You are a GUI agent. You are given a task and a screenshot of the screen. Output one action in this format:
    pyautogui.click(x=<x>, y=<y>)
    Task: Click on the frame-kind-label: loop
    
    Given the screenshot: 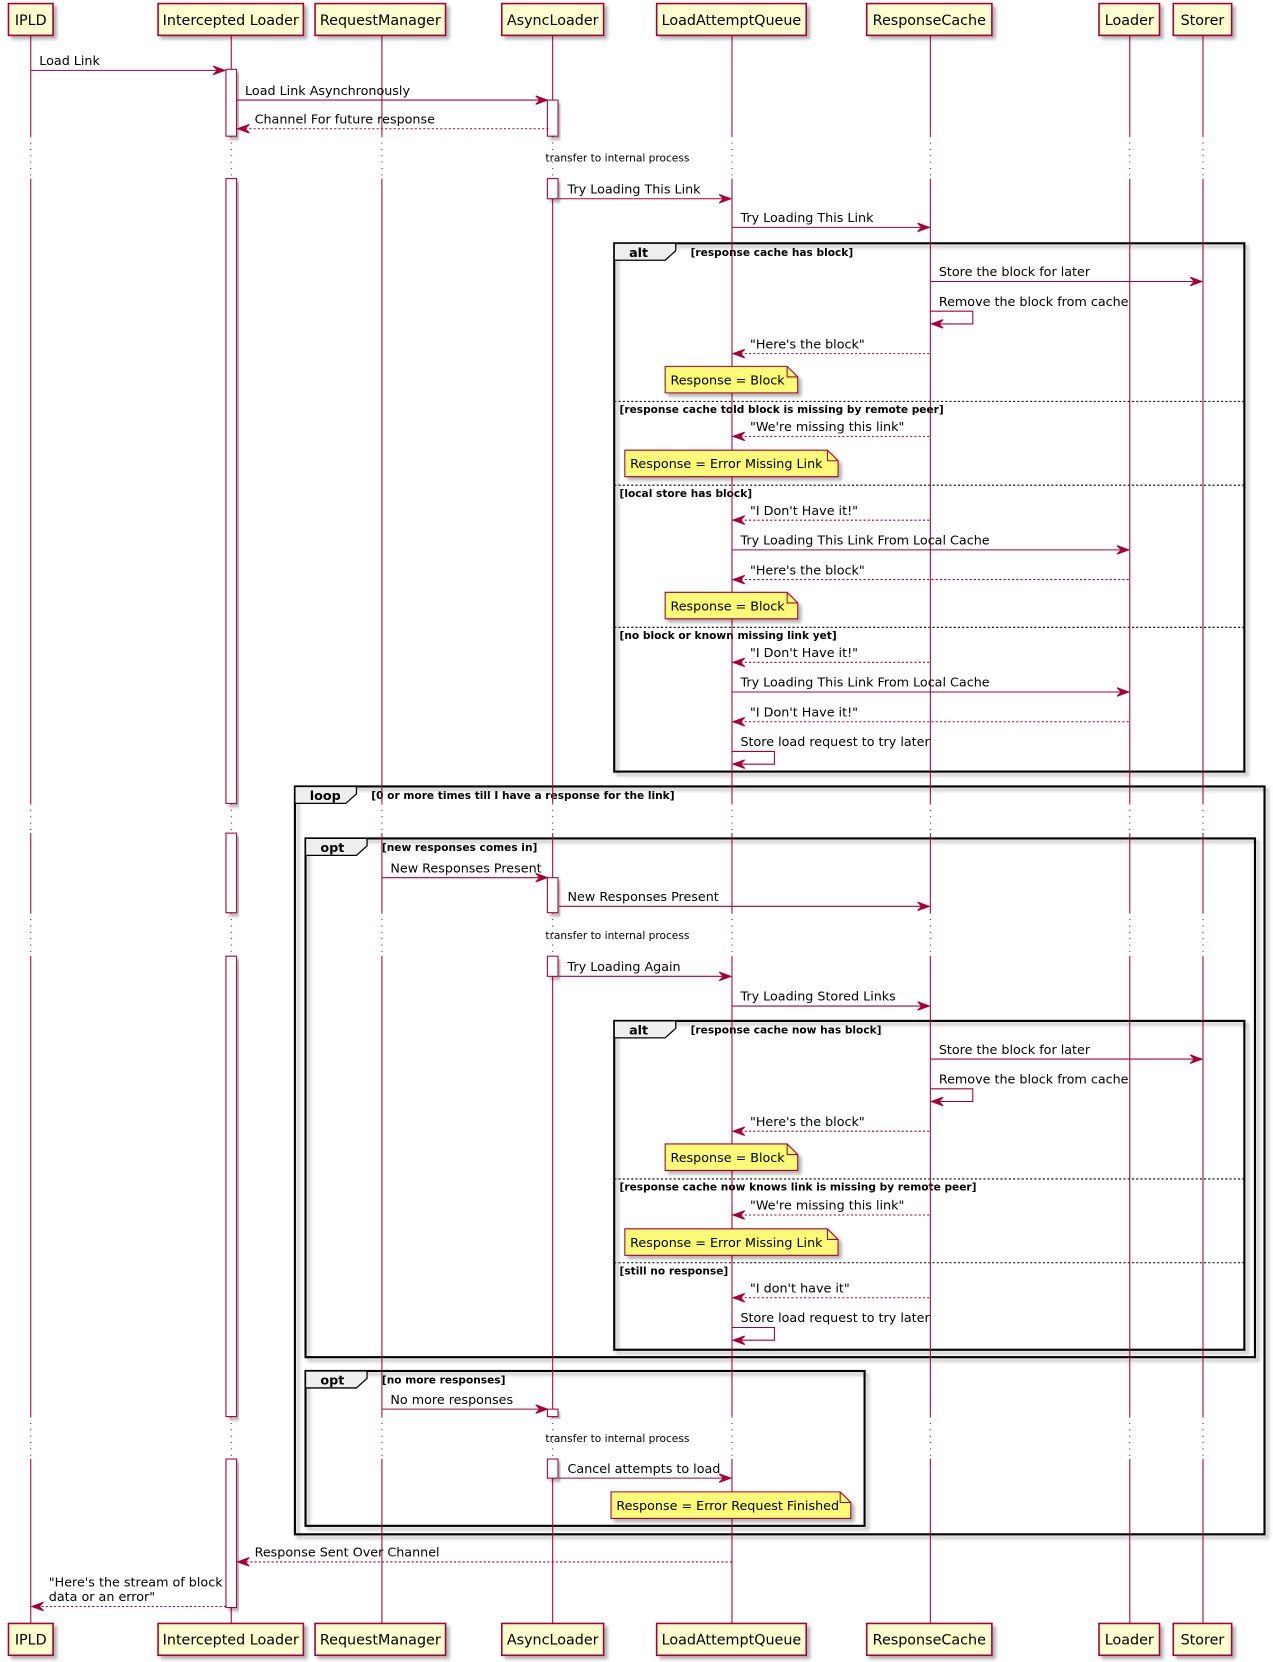 What is the action you would take?
    pyautogui.click(x=325, y=796)
    